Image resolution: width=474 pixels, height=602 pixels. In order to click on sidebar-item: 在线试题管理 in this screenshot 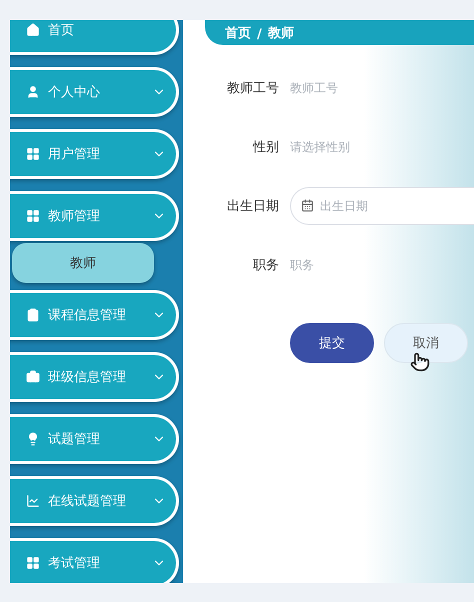, I will do `click(94, 501)`.